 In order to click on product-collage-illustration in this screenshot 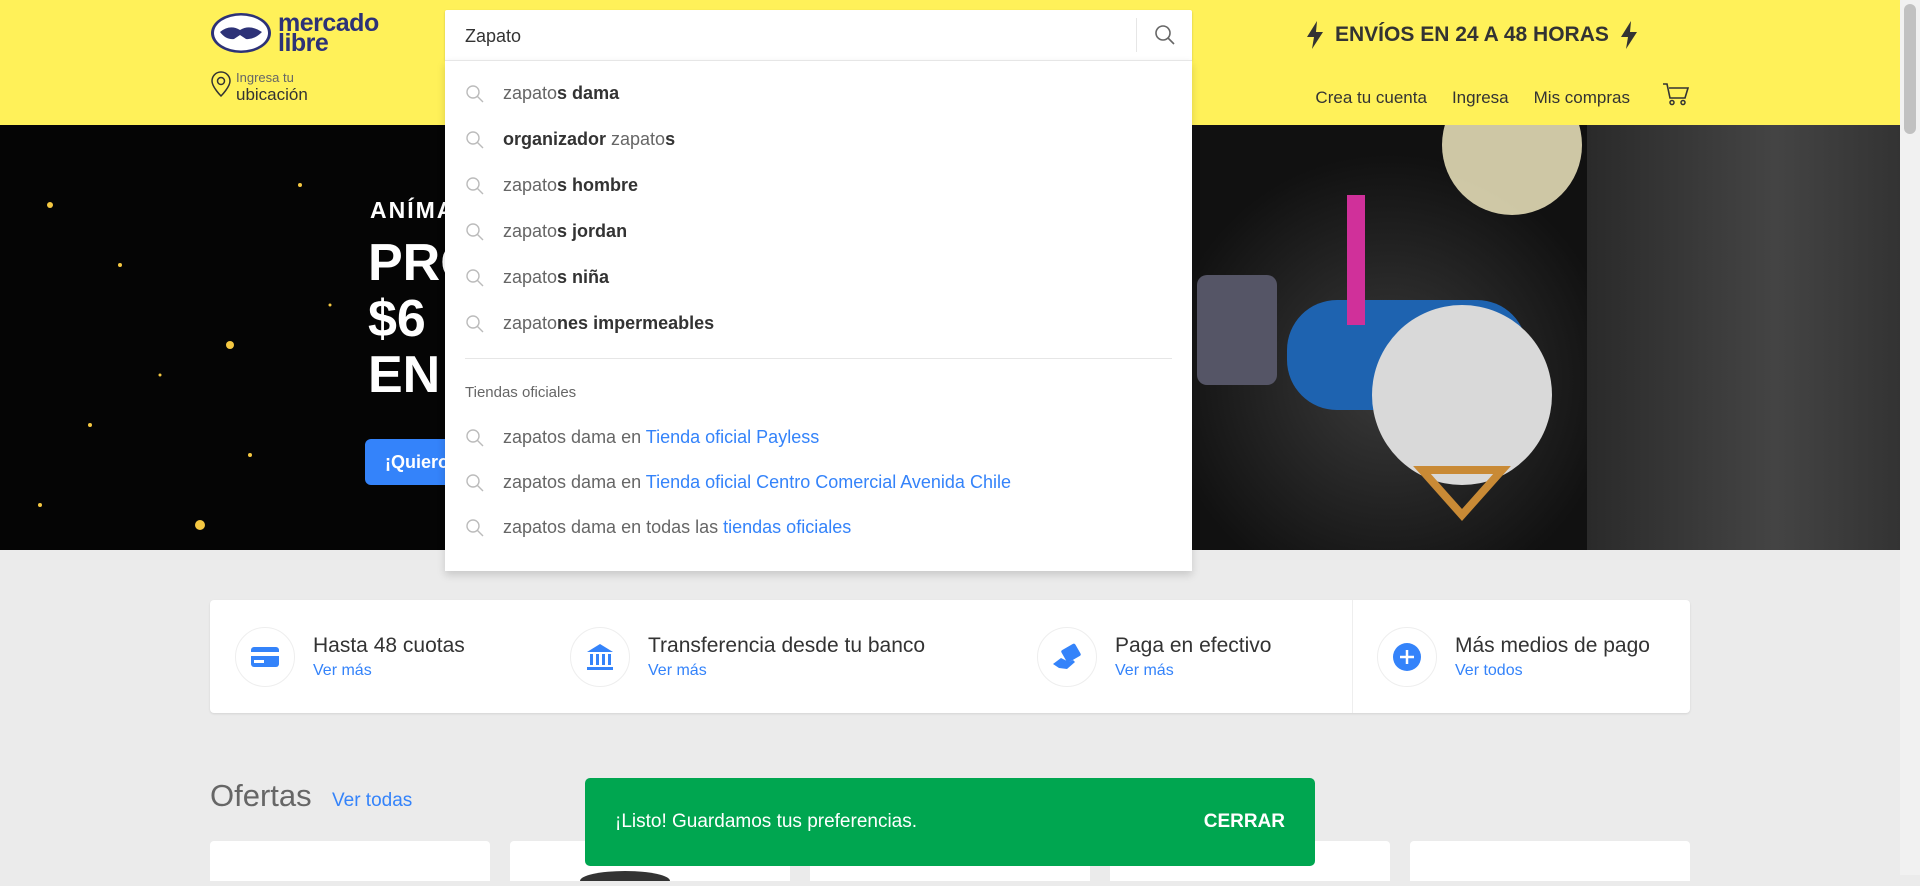, I will do `click(1389, 323)`.